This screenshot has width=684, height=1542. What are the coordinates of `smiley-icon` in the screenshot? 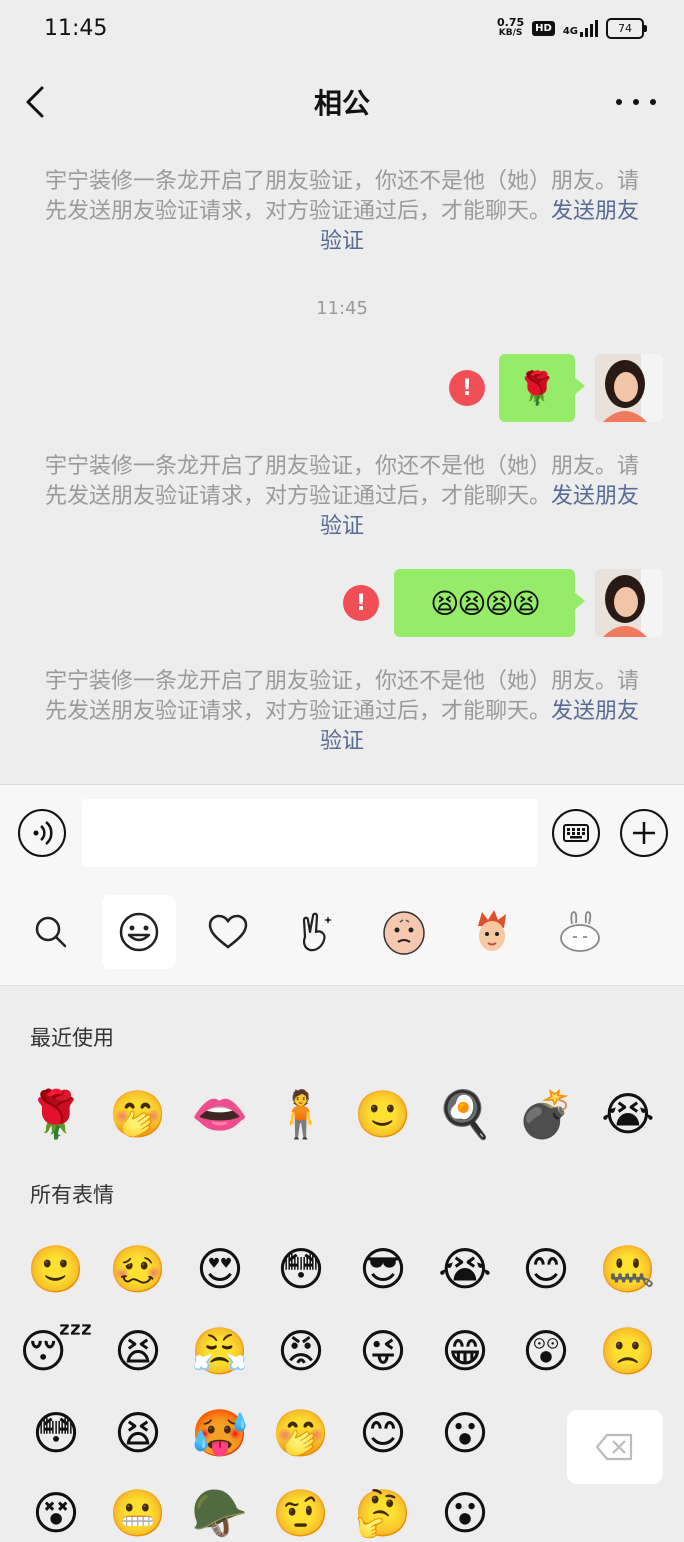 It's located at (139, 932).